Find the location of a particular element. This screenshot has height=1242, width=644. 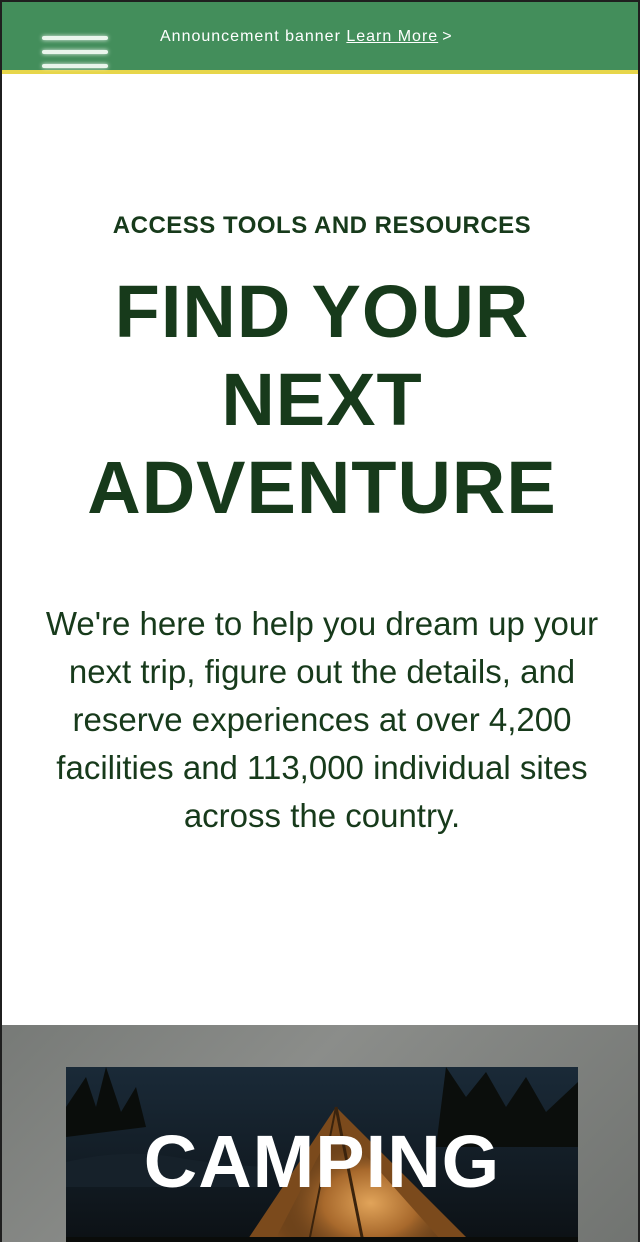

learn-more-label: Learn More is located at coordinates (392, 36).